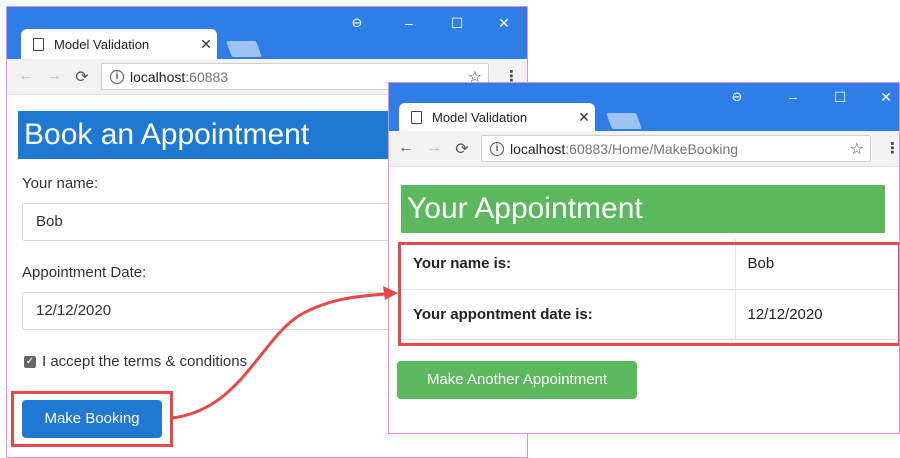 This screenshot has height=458, width=900. I want to click on arrow-head-icon, so click(390, 293).